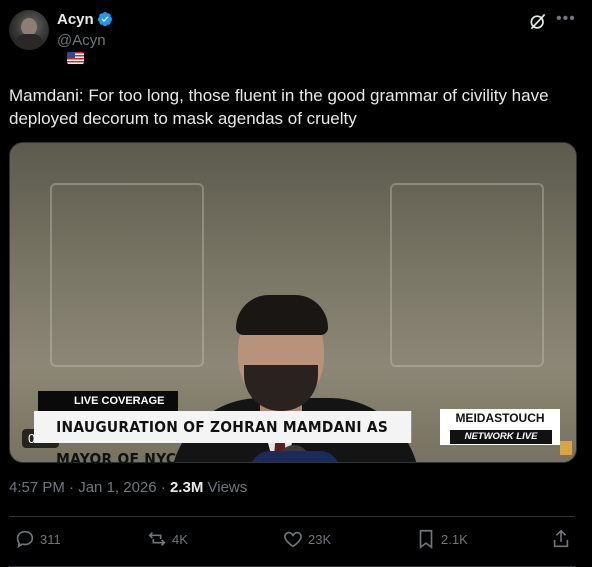 This screenshot has width=592, height=567. Describe the element at coordinates (37, 487) in the screenshot. I see `tweet-time: 4:57 PM` at that location.